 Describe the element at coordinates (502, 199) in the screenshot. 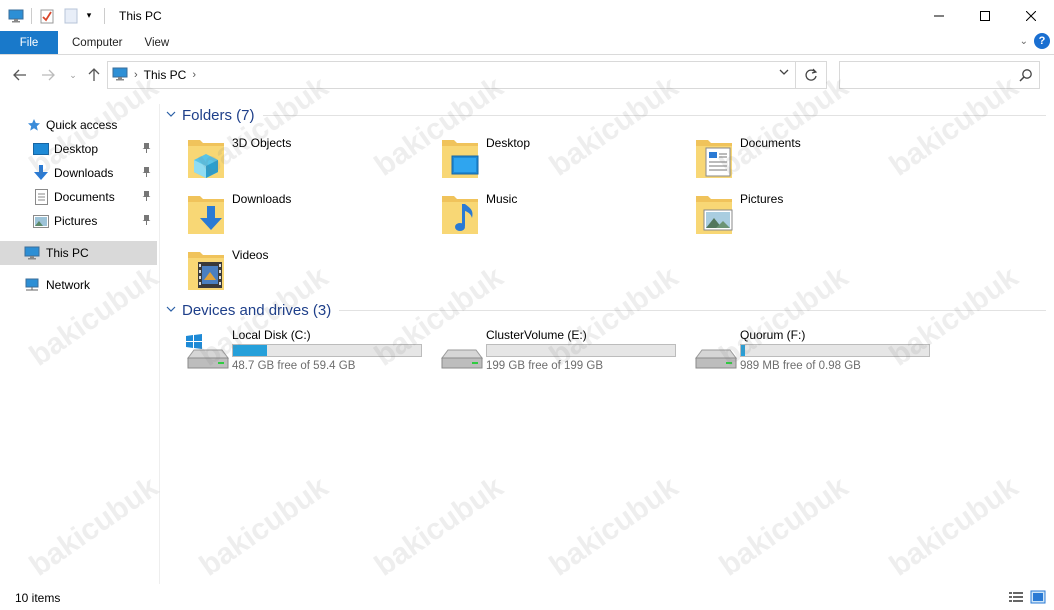

I see `folder-label: Music` at that location.